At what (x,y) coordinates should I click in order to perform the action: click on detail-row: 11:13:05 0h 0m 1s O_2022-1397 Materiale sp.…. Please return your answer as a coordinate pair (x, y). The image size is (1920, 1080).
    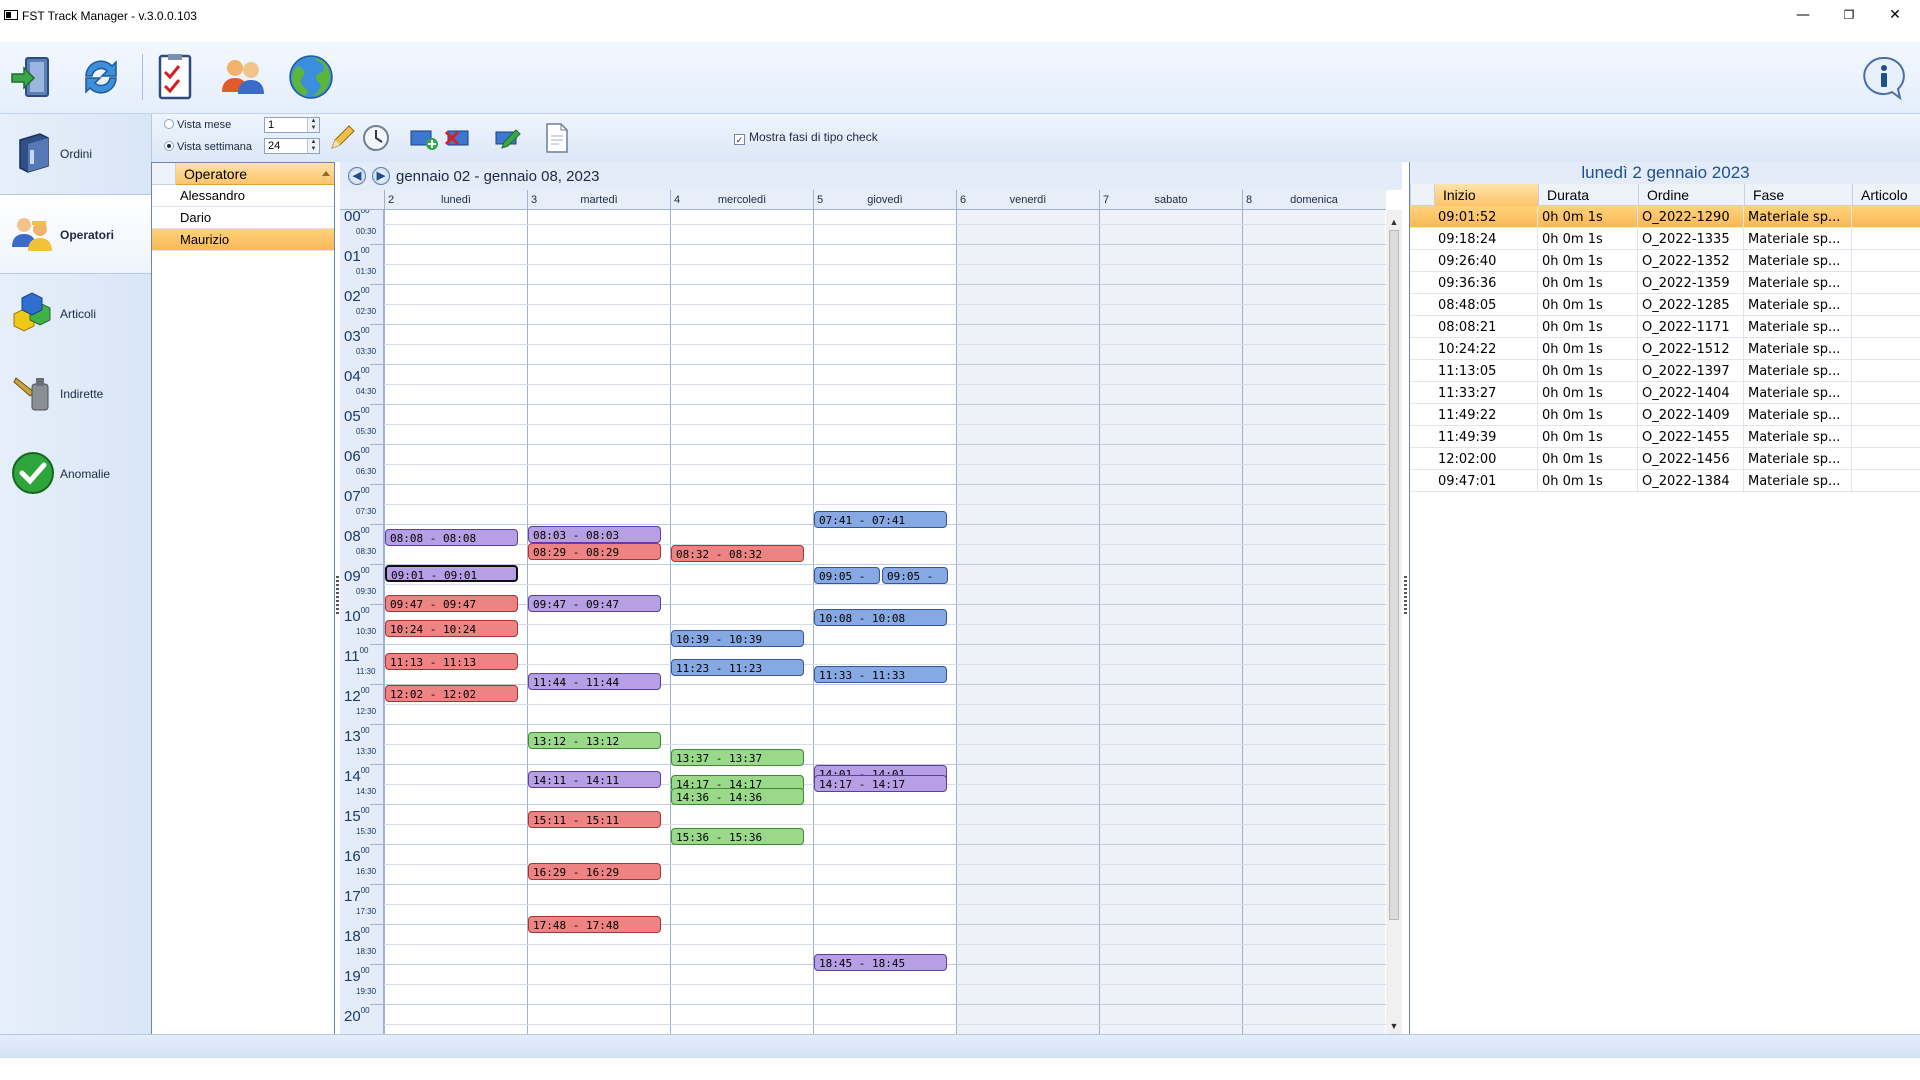
    Looking at the image, I should click on (1665, 371).